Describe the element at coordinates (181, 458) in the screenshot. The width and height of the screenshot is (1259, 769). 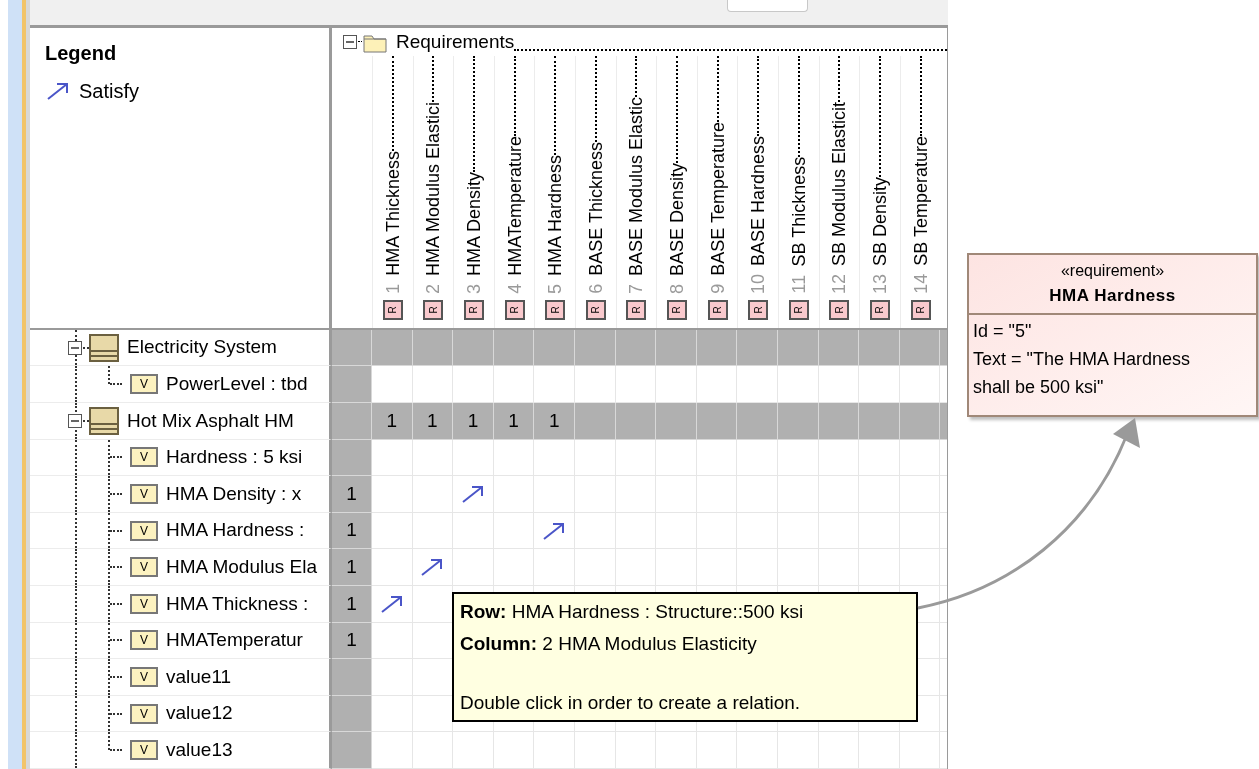
I see `tree-row: V Hardness : 5 ksi` at that location.